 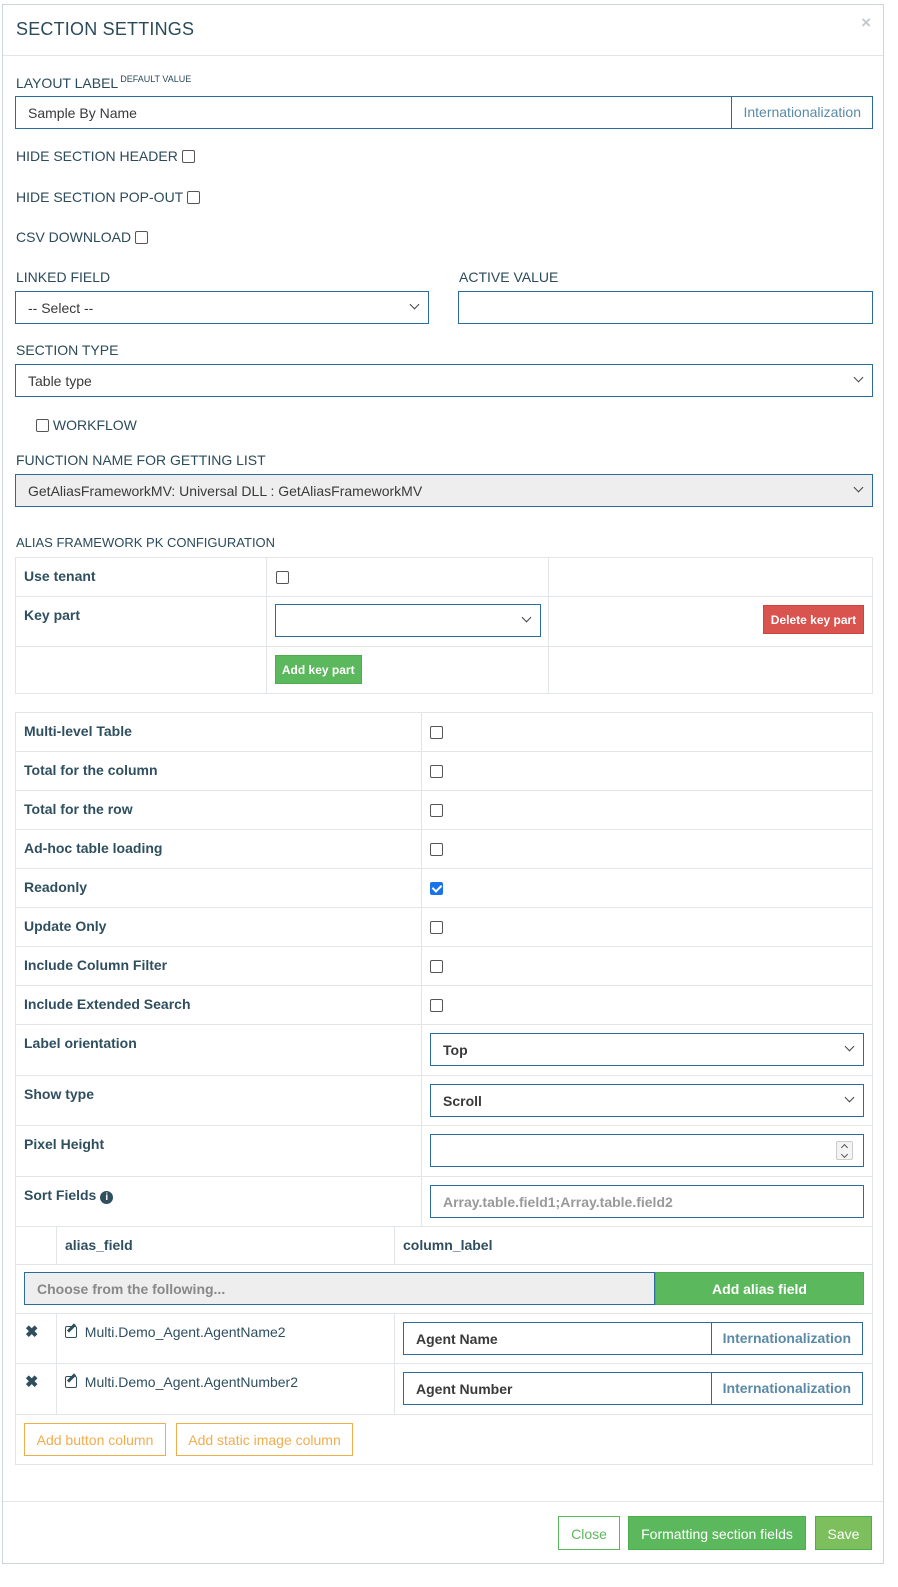 I want to click on linked-field-select: -- Select --, so click(x=222, y=307).